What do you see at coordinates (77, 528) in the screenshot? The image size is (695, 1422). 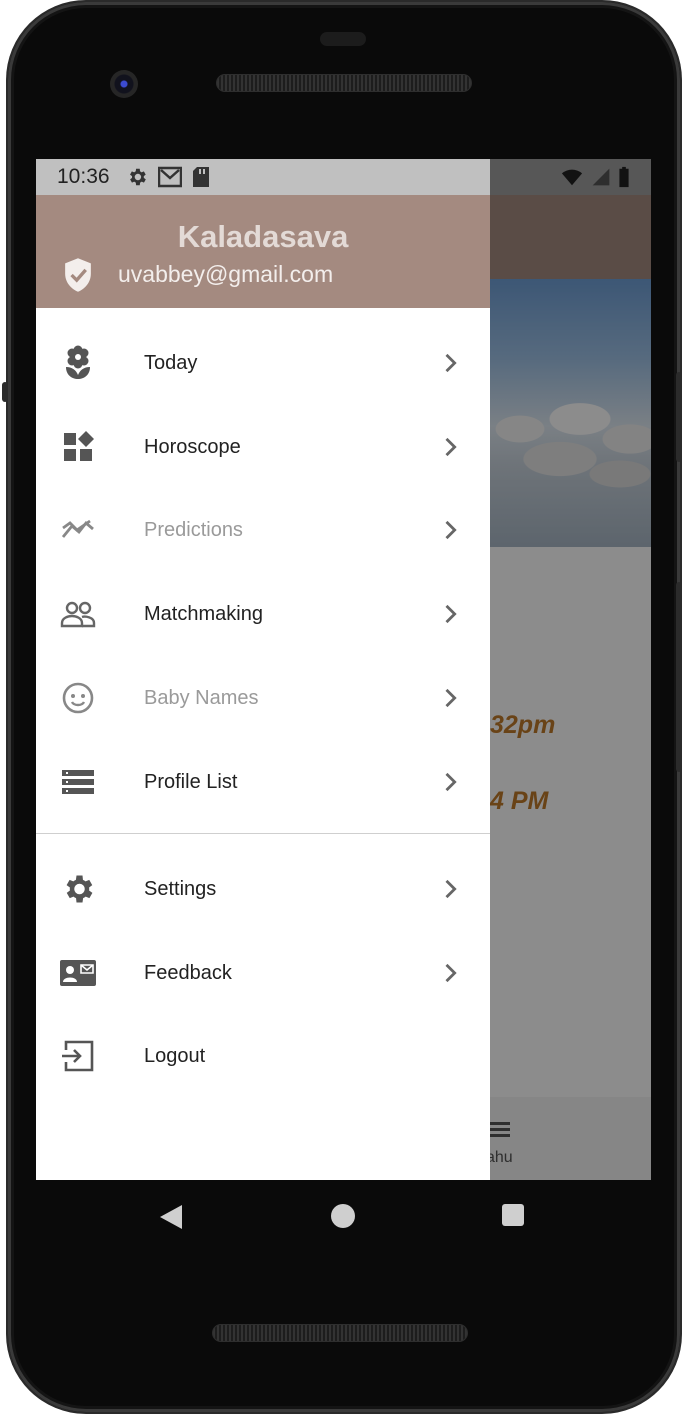 I see `trending-icon` at bounding box center [77, 528].